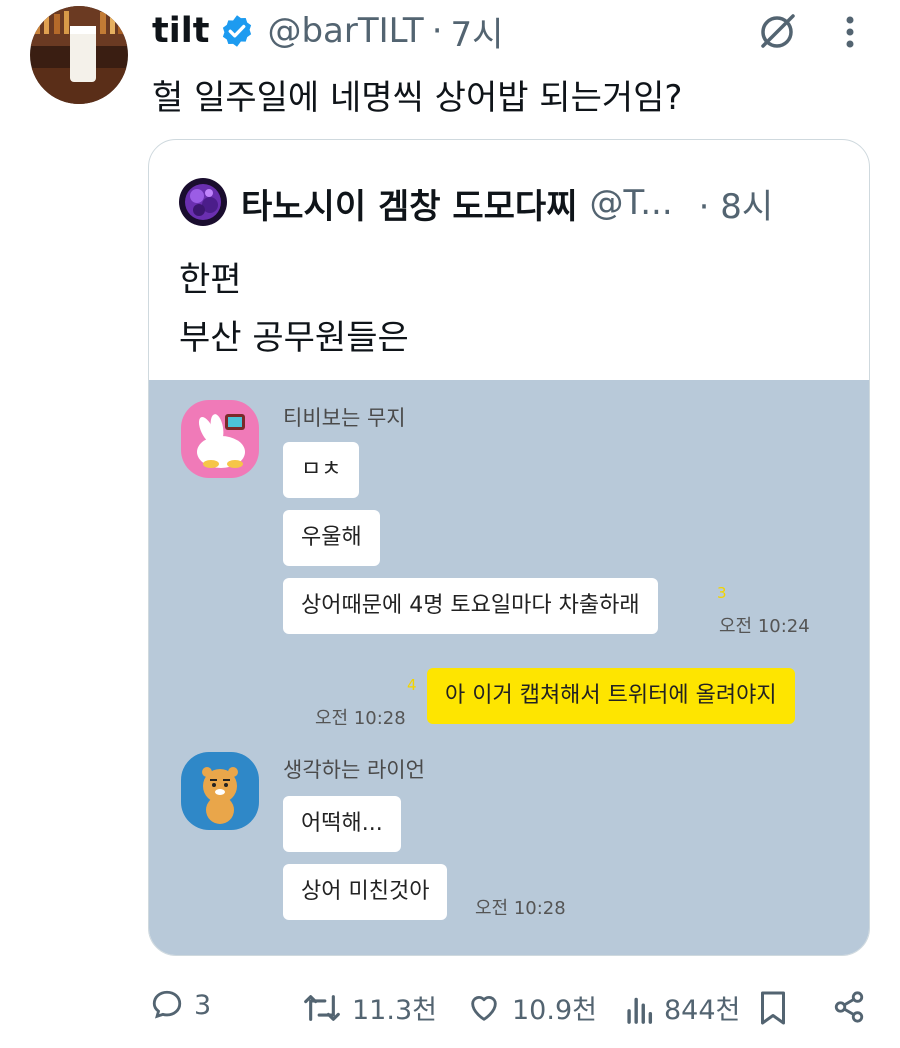 The width and height of the screenshot is (900, 1048). Describe the element at coordinates (294, 338) in the screenshot. I see `quoted-text-line-2: 부산 공무원들은` at that location.